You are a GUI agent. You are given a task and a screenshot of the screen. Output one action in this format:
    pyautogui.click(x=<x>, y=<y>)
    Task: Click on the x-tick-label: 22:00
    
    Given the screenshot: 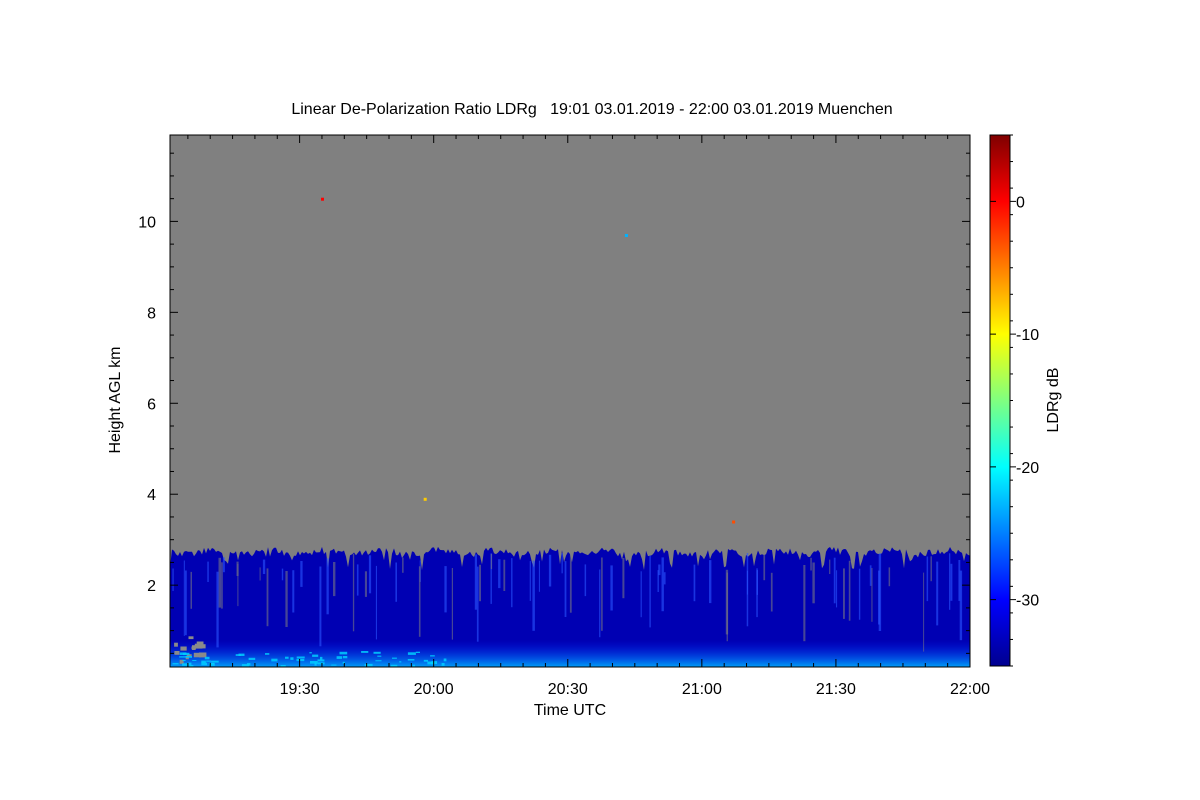 What is the action you would take?
    pyautogui.click(x=970, y=689)
    